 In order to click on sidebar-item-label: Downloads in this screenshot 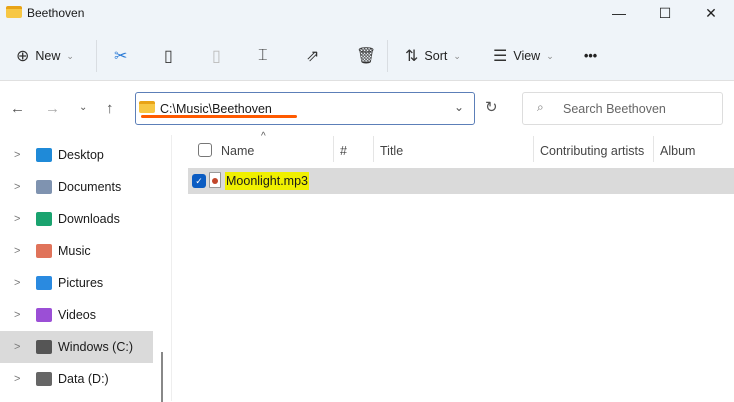, I will do `click(89, 219)`.